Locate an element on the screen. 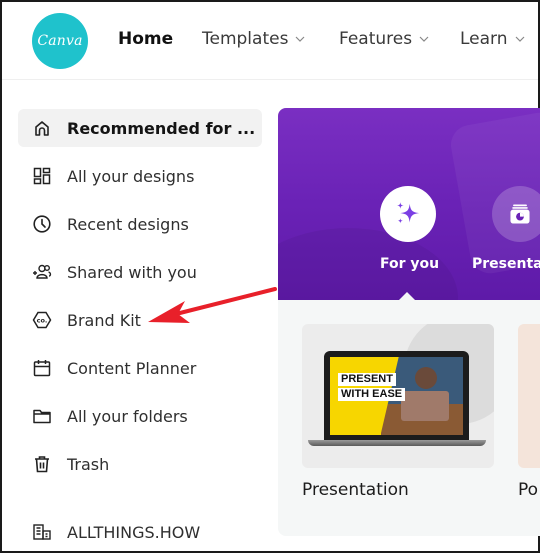 This screenshot has height=553, width=540. category-presentation-label: Presentat is located at coordinates (506, 264).